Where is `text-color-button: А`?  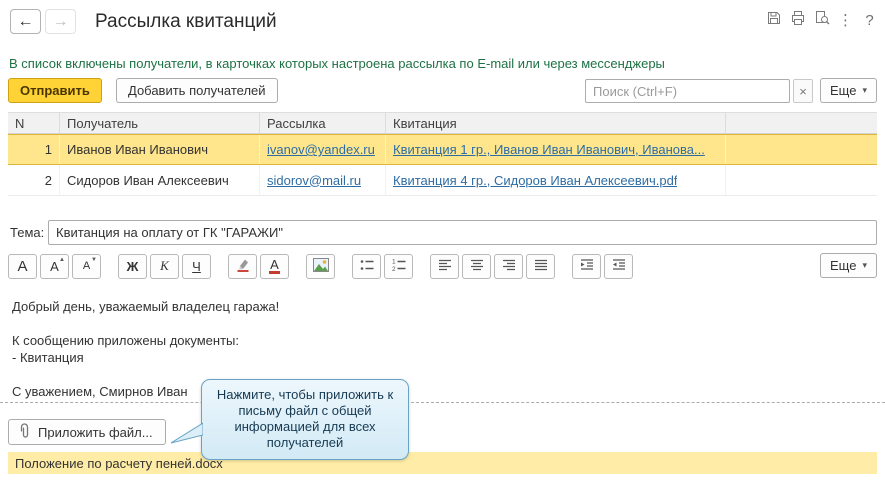 text-color-button: А is located at coordinates (274, 266).